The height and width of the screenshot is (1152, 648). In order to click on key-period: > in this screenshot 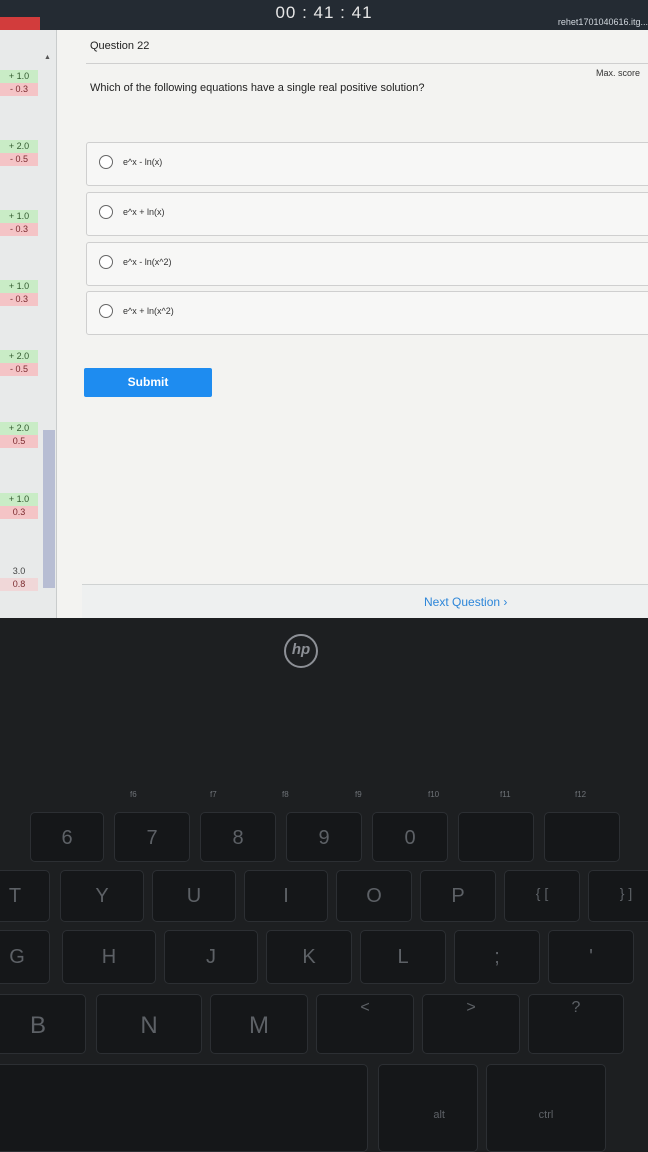, I will do `click(471, 1024)`.